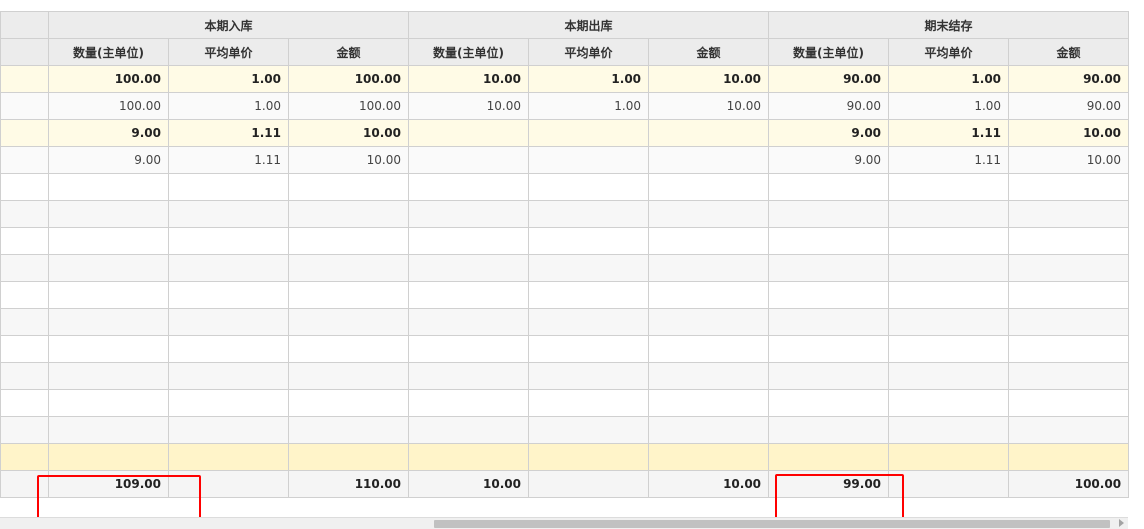 The height and width of the screenshot is (529, 1144). Describe the element at coordinates (1121, 523) in the screenshot. I see `scroll-right-arrow-icon` at that location.